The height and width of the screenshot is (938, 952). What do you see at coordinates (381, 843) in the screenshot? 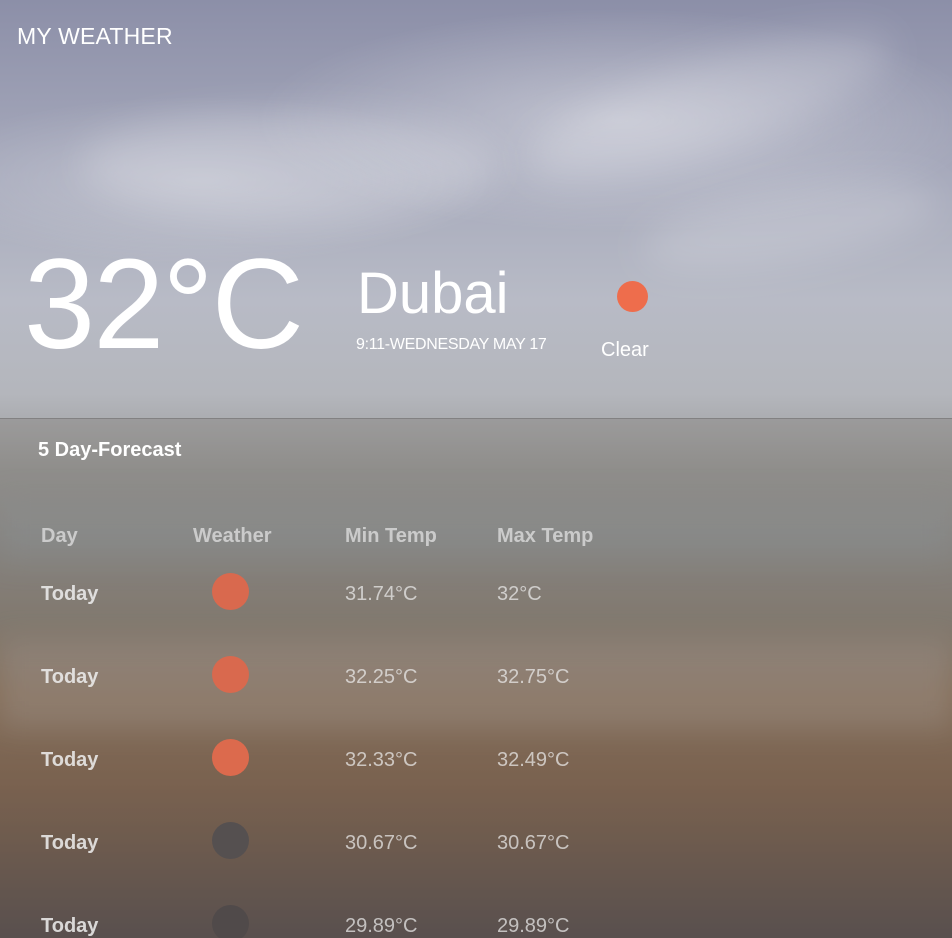
I see `forecast-min-temp: 30.67°C` at bounding box center [381, 843].